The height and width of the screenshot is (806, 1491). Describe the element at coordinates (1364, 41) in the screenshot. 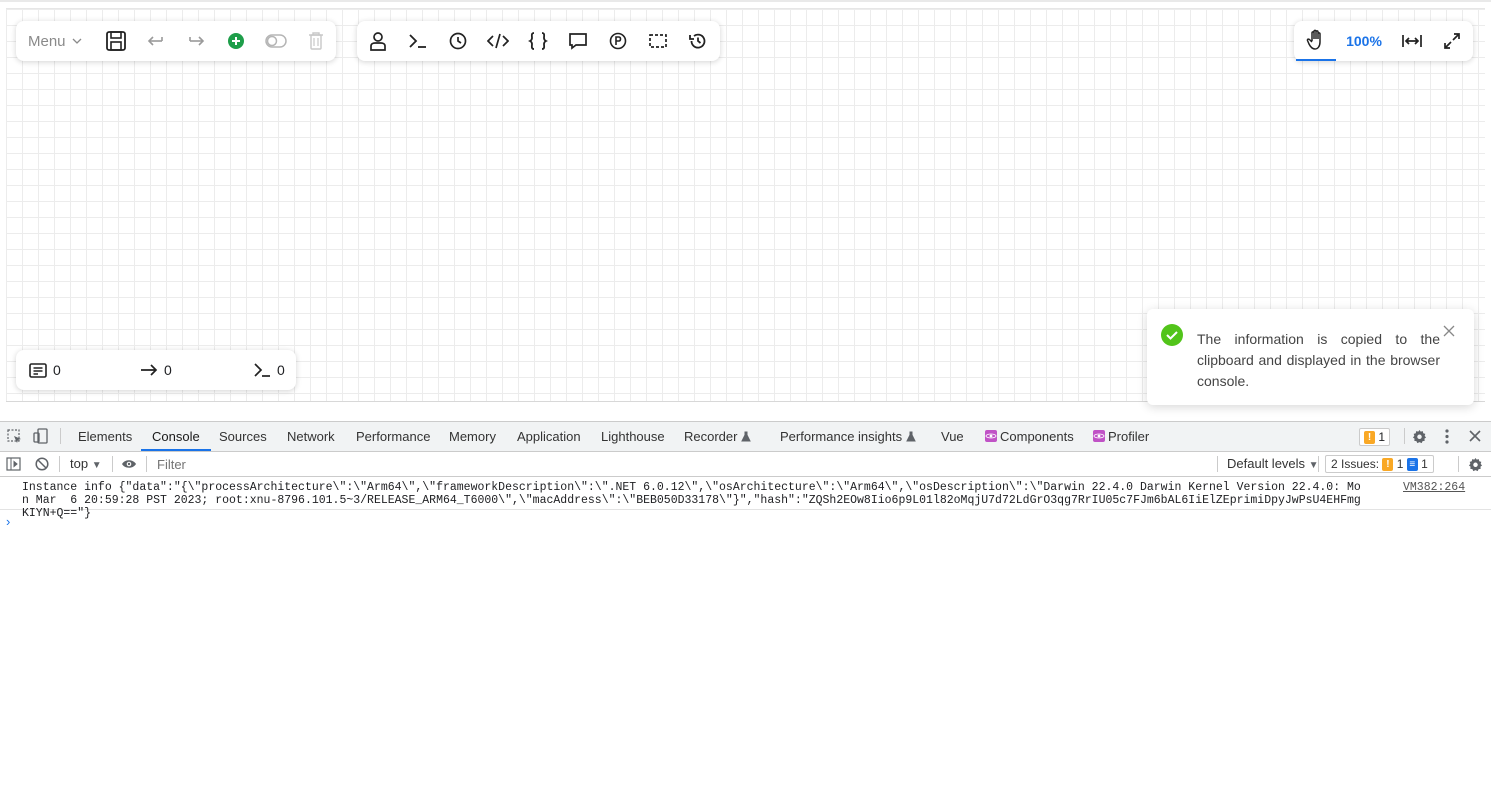

I see `zoom-level: 100%` at that location.